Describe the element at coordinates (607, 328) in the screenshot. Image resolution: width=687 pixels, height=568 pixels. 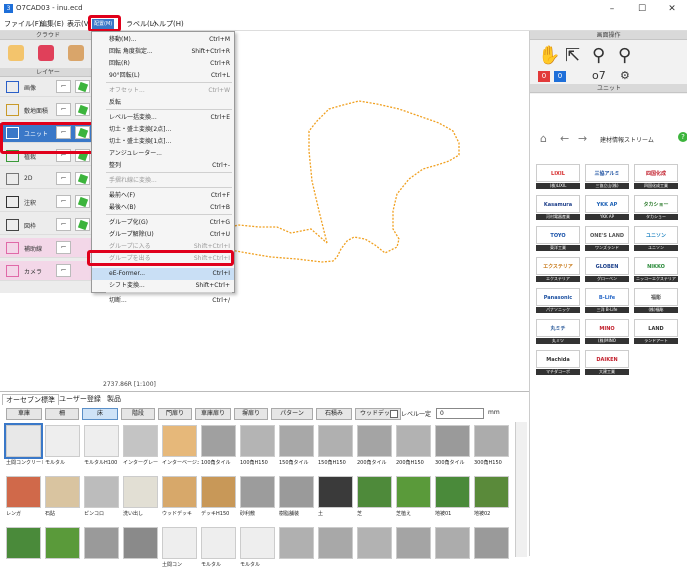
I see `brand-logo-17: MINO` at that location.